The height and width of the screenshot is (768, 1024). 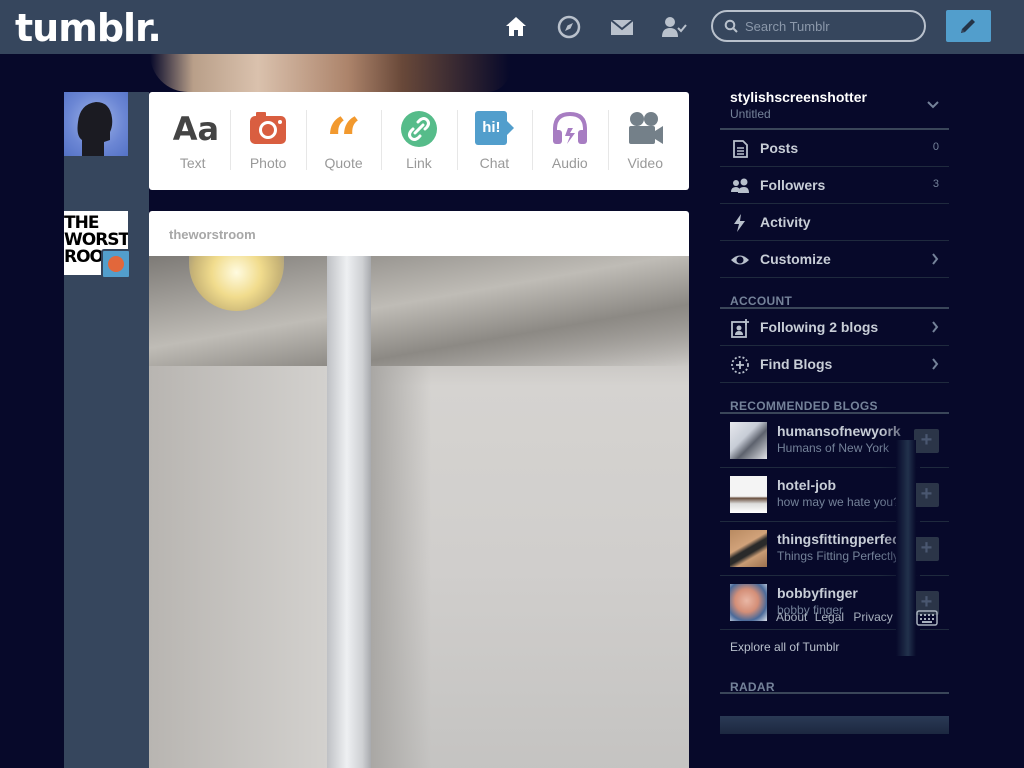 What do you see at coordinates (268, 128) in the screenshot?
I see `camera-icon` at bounding box center [268, 128].